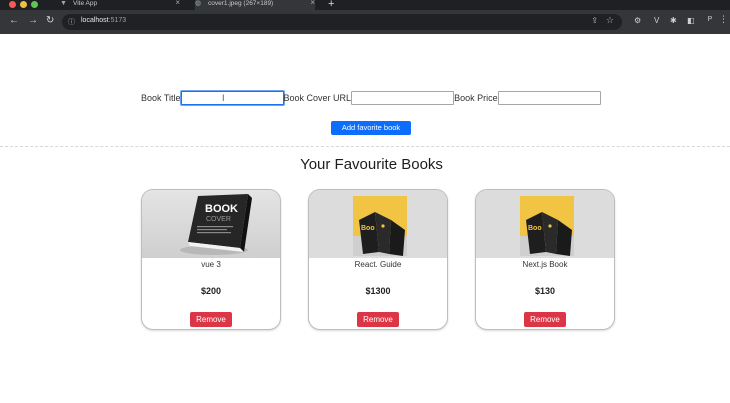 The image size is (730, 403). Describe the element at coordinates (211, 224) in the screenshot. I see `book-cover-mockup-image: BOOK COVER` at that location.